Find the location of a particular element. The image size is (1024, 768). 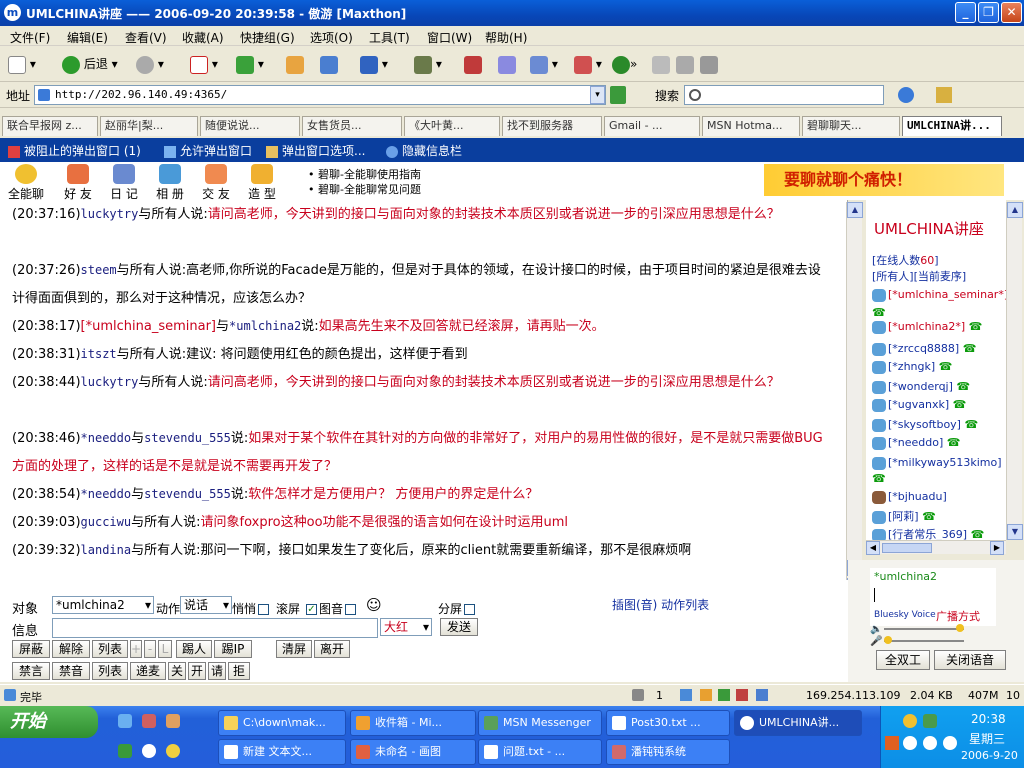

menu-options: 选项(O) is located at coordinates (331, 37).